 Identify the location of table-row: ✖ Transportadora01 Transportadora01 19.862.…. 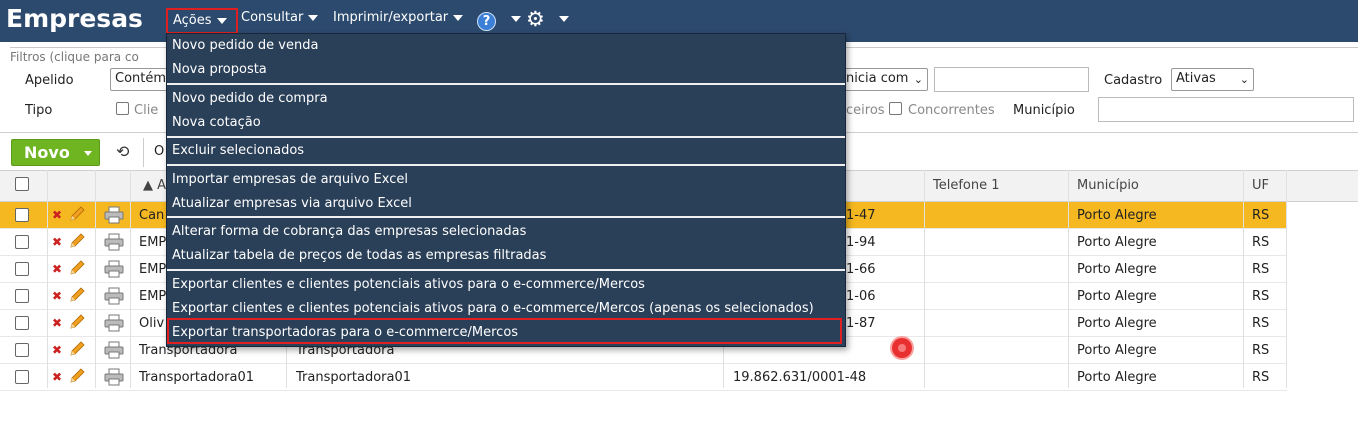
(643, 377).